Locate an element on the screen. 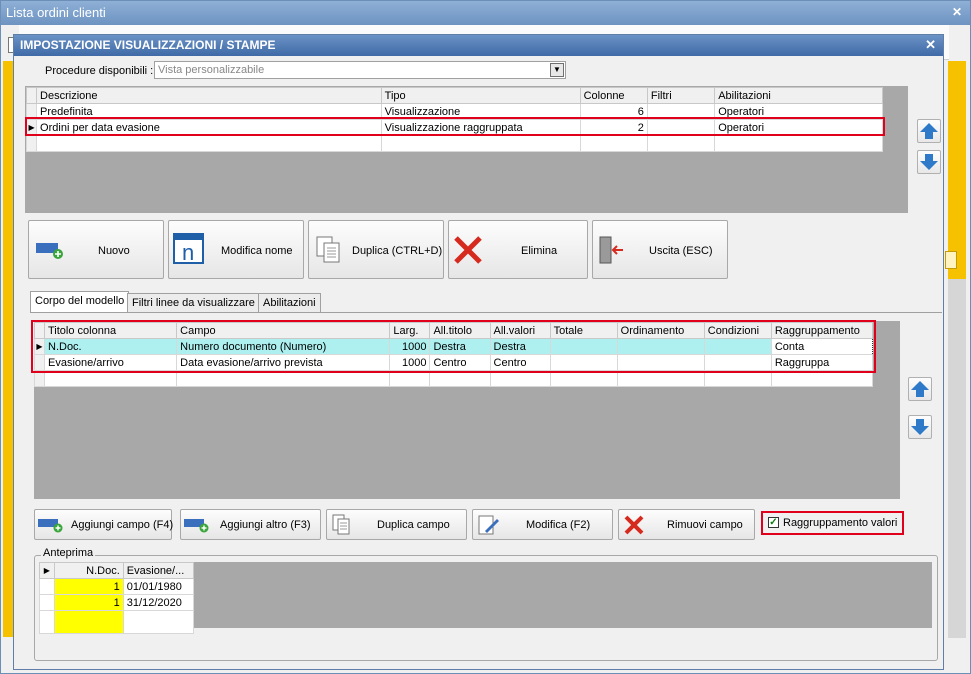 This screenshot has height=674, width=971. outer-window-title: Lista ordini clienti is located at coordinates (485, 13).